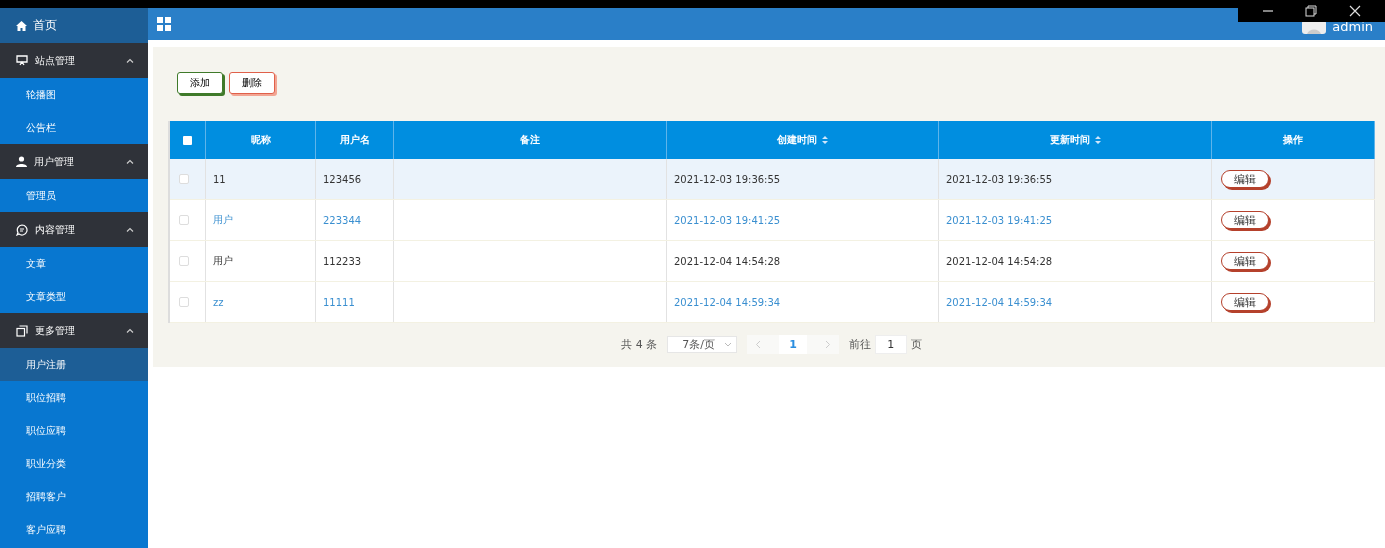  What do you see at coordinates (187, 140) in the screenshot?
I see `select-all-checkbox` at bounding box center [187, 140].